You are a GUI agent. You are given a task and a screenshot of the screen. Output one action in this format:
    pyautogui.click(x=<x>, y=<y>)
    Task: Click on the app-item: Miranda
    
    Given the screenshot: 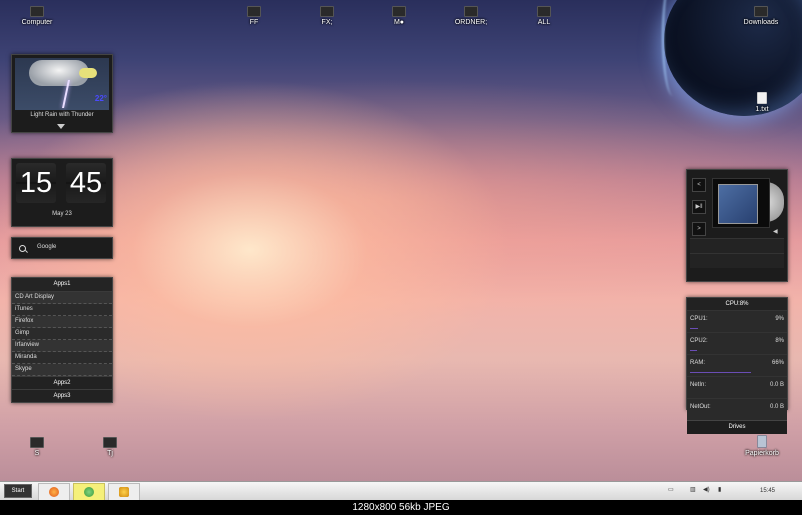 What is the action you would take?
    pyautogui.click(x=62, y=358)
    